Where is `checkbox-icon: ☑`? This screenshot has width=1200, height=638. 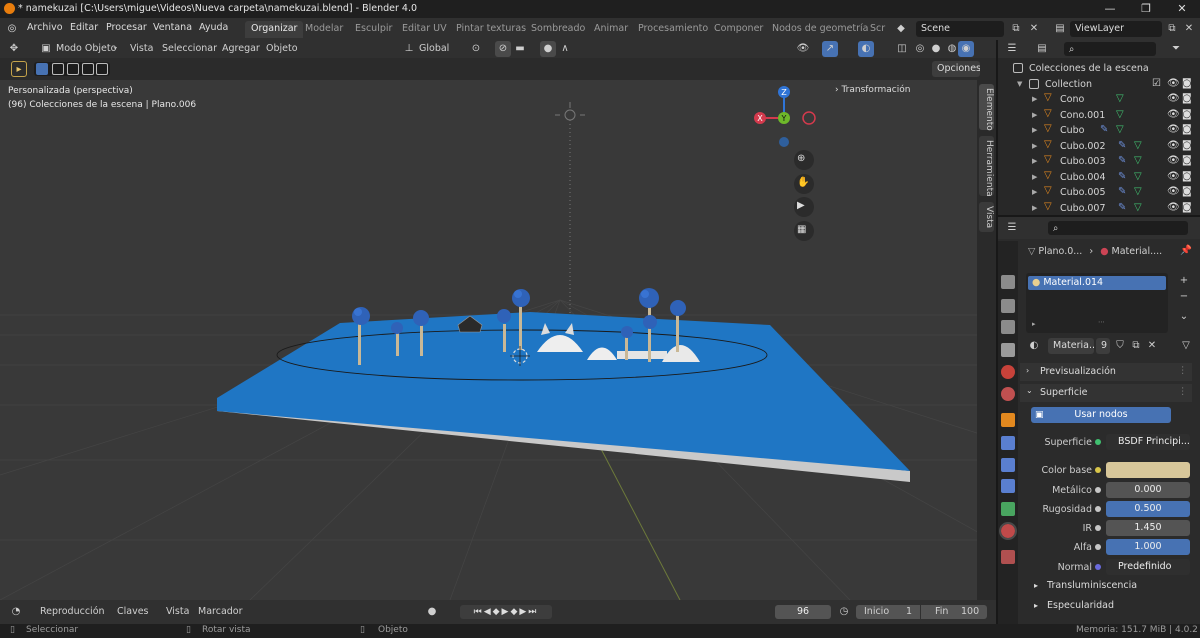
checkbox-icon: ☑ is located at coordinates (1156, 83).